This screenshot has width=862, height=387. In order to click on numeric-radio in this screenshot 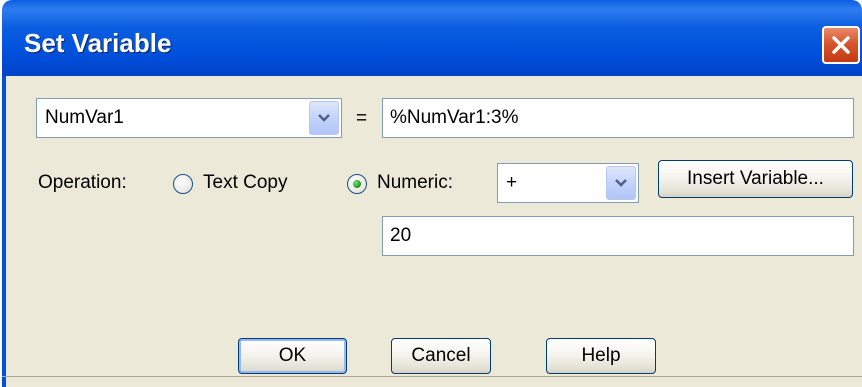, I will do `click(357, 184)`.